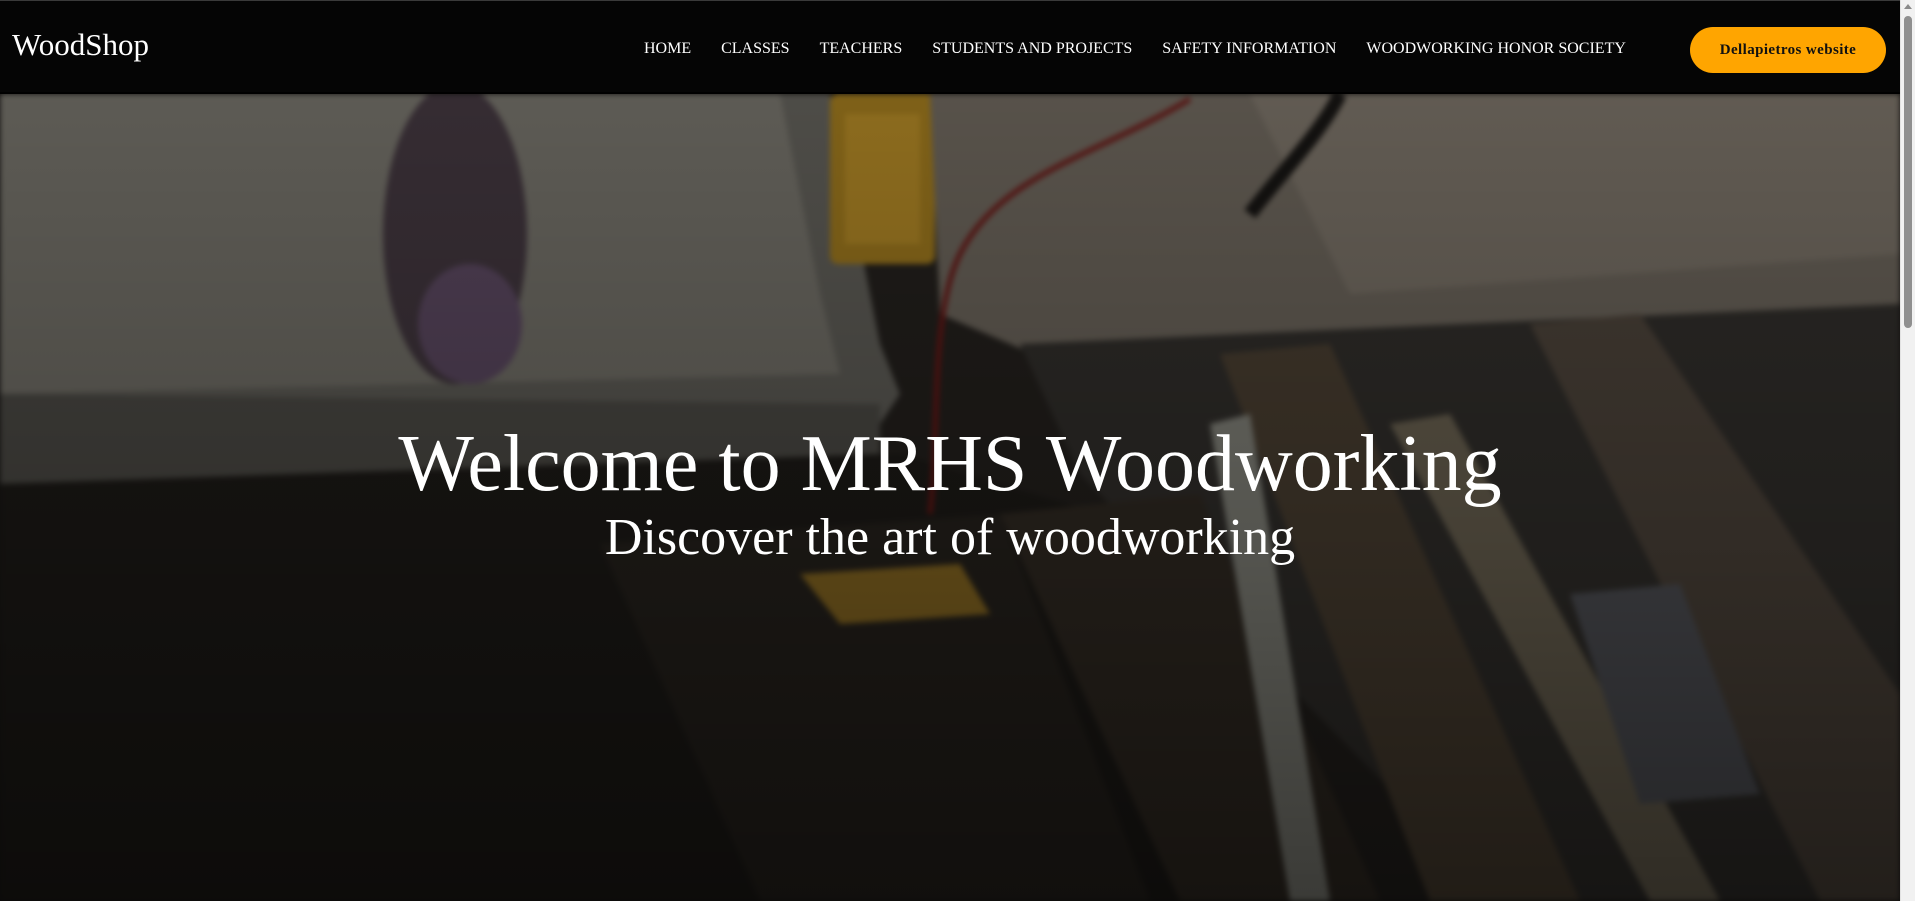 The width and height of the screenshot is (1915, 901). What do you see at coordinates (1496, 49) in the screenshot?
I see `nav-link-woodworking-honor-society: WOODWORKING HONOR SOCIETY` at bounding box center [1496, 49].